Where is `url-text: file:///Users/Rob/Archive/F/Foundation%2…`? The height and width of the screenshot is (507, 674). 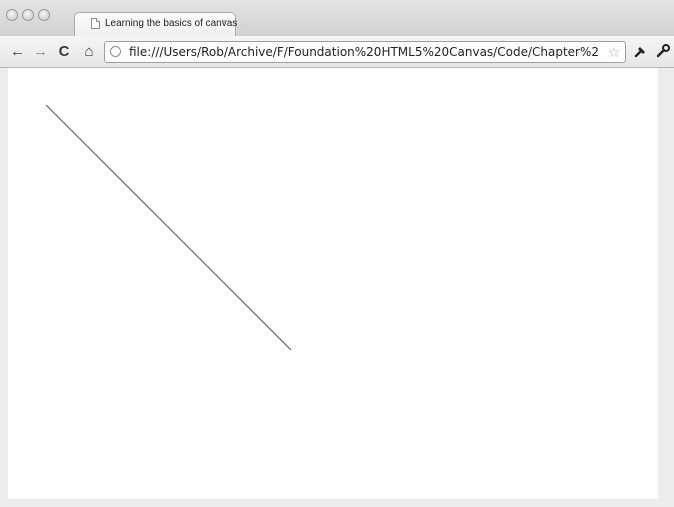
url-text: file:///Users/Rob/Archive/F/Foundation%2… is located at coordinates (364, 52).